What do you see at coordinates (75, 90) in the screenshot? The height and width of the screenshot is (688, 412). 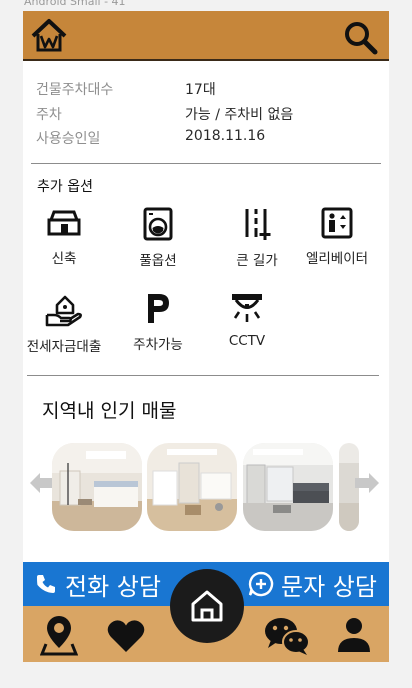 I see `info-key: 건물주차대수` at bounding box center [75, 90].